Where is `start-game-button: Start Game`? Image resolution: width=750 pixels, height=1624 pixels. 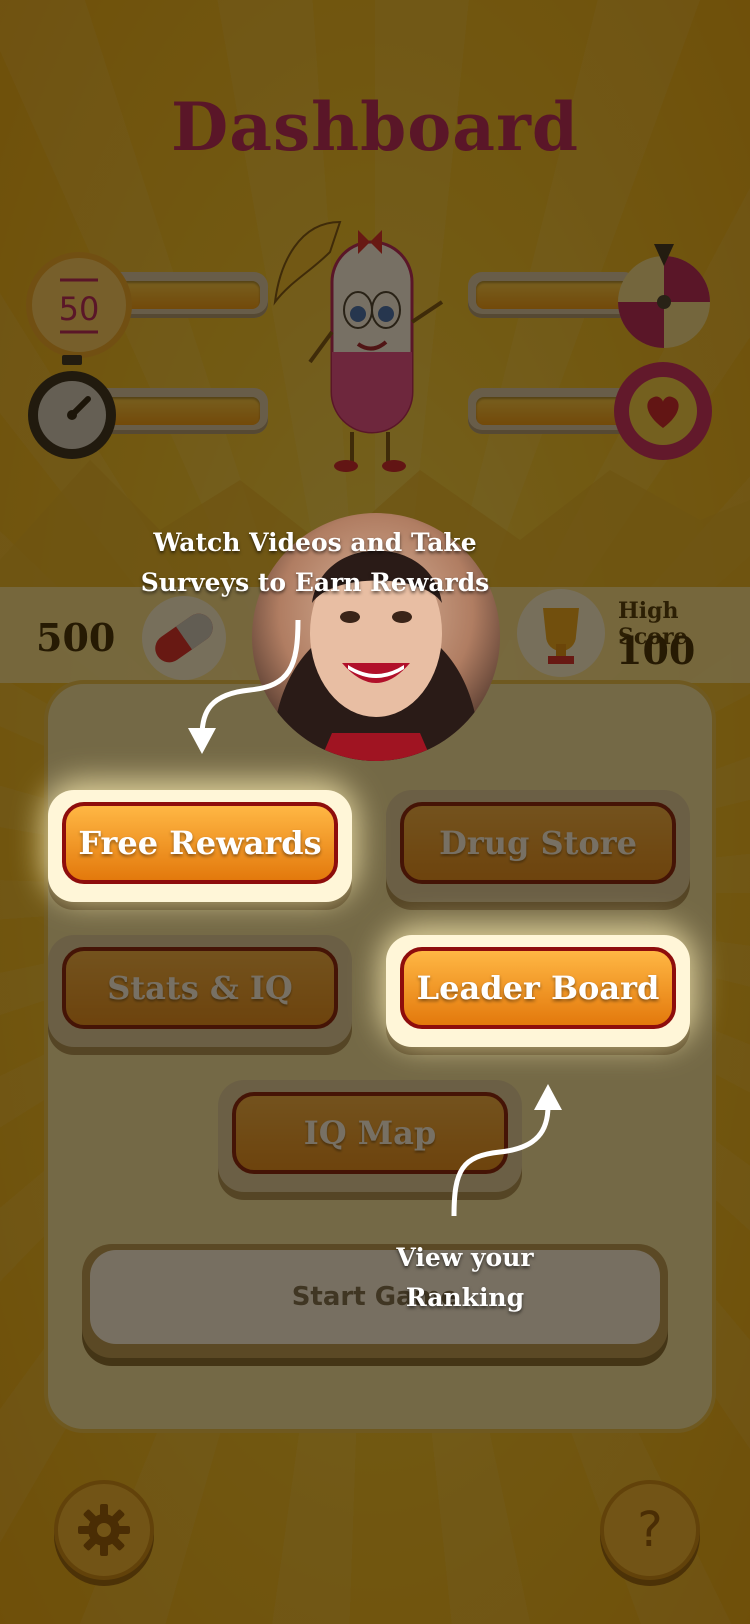
start-game-button: Start Game is located at coordinates (375, 1297).